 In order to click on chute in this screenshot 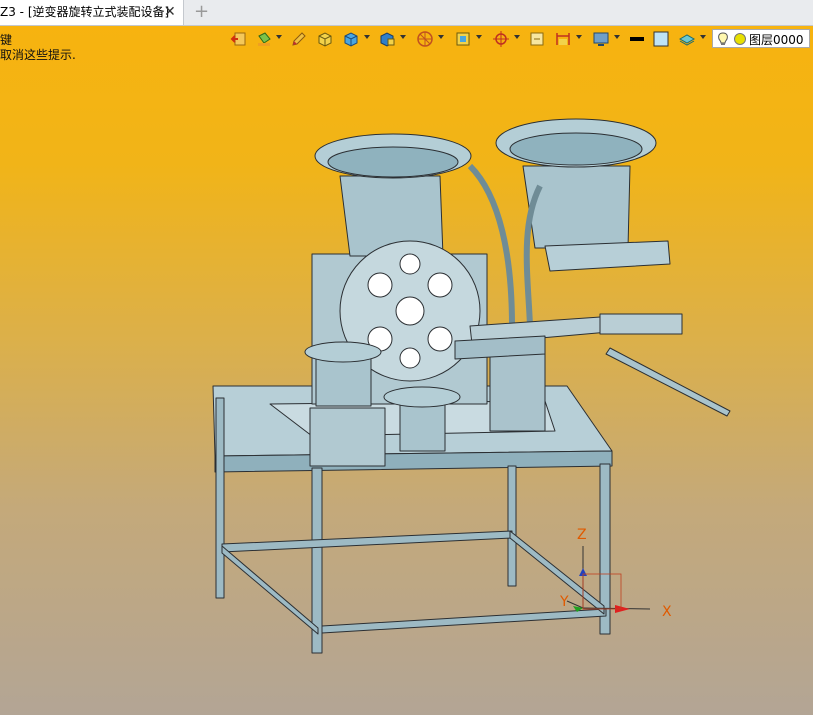, I will do `click(668, 382)`.